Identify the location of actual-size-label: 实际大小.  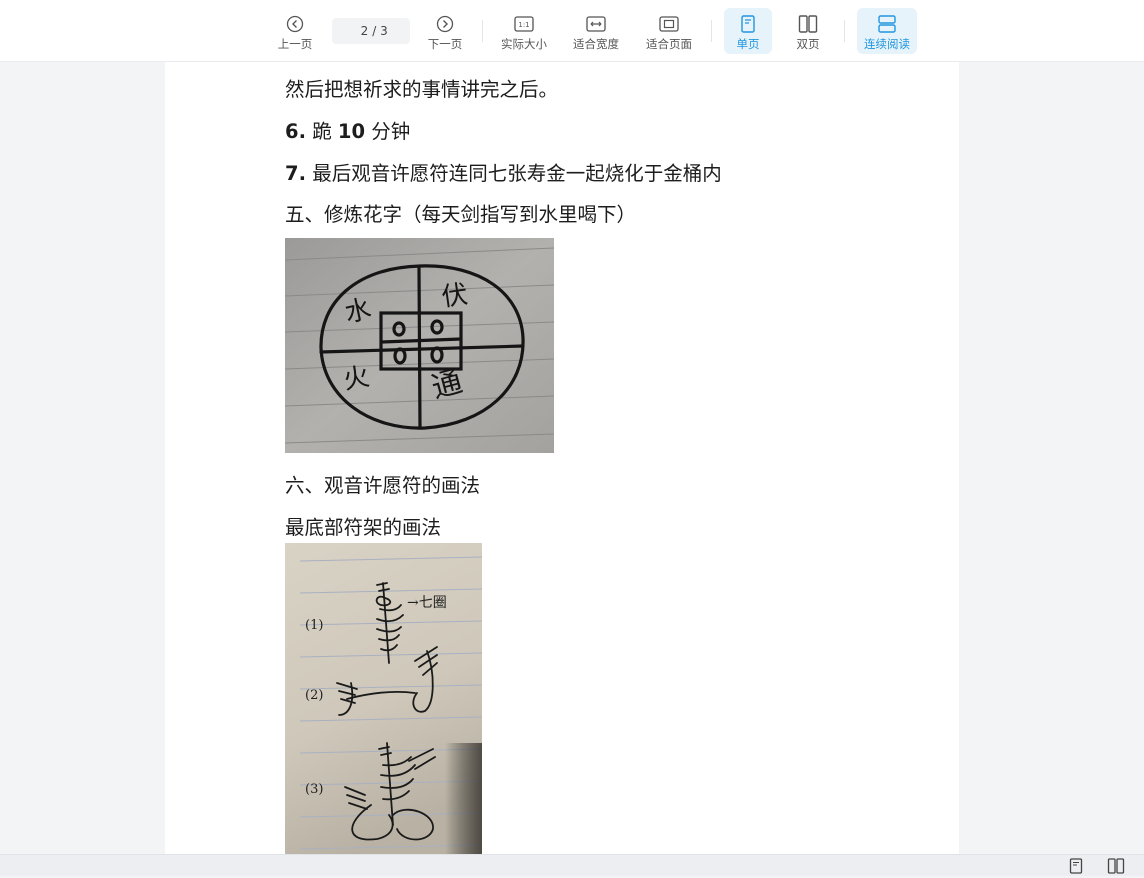
(524, 44).